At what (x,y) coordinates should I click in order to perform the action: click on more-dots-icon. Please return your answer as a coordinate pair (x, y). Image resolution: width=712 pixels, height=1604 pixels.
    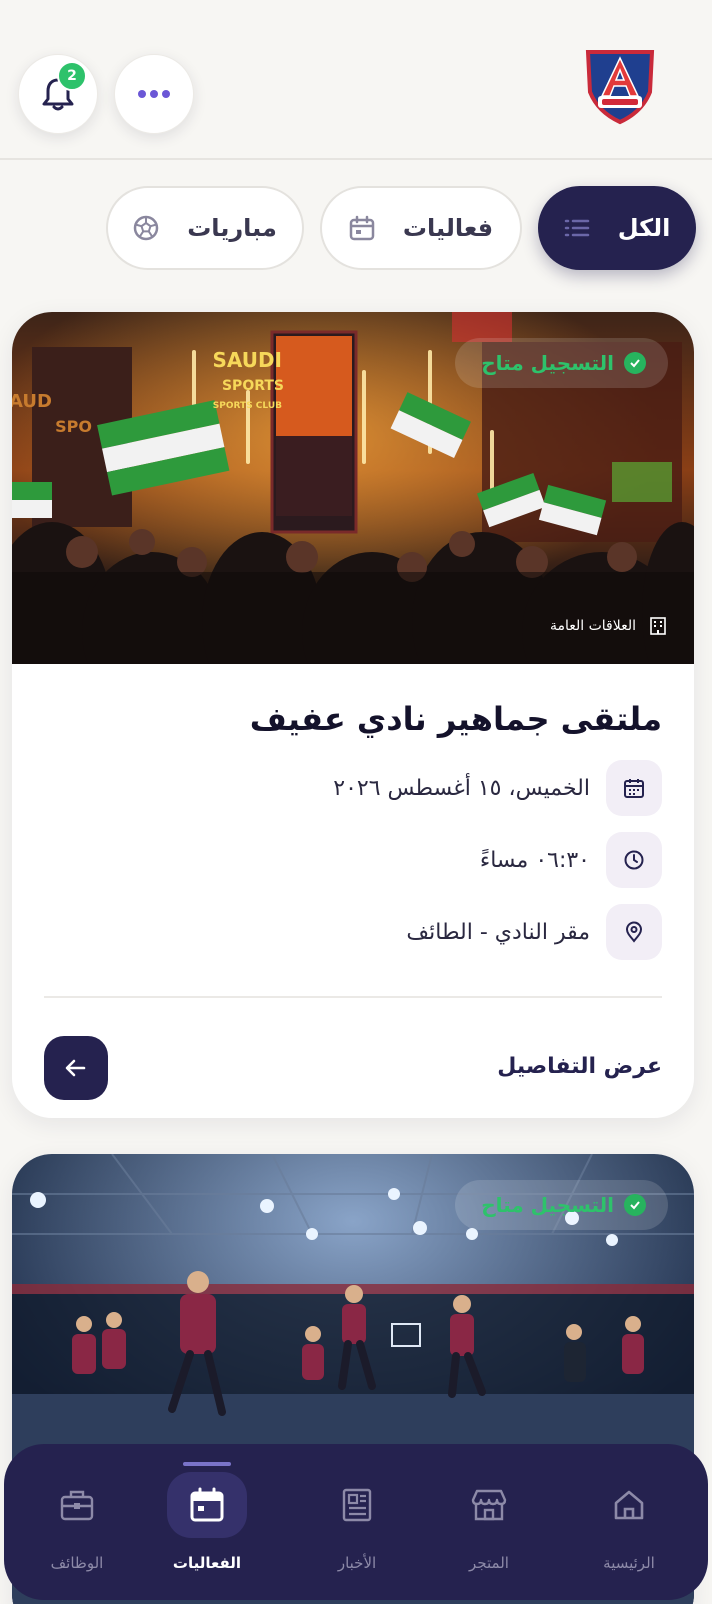
    Looking at the image, I should click on (154, 94).